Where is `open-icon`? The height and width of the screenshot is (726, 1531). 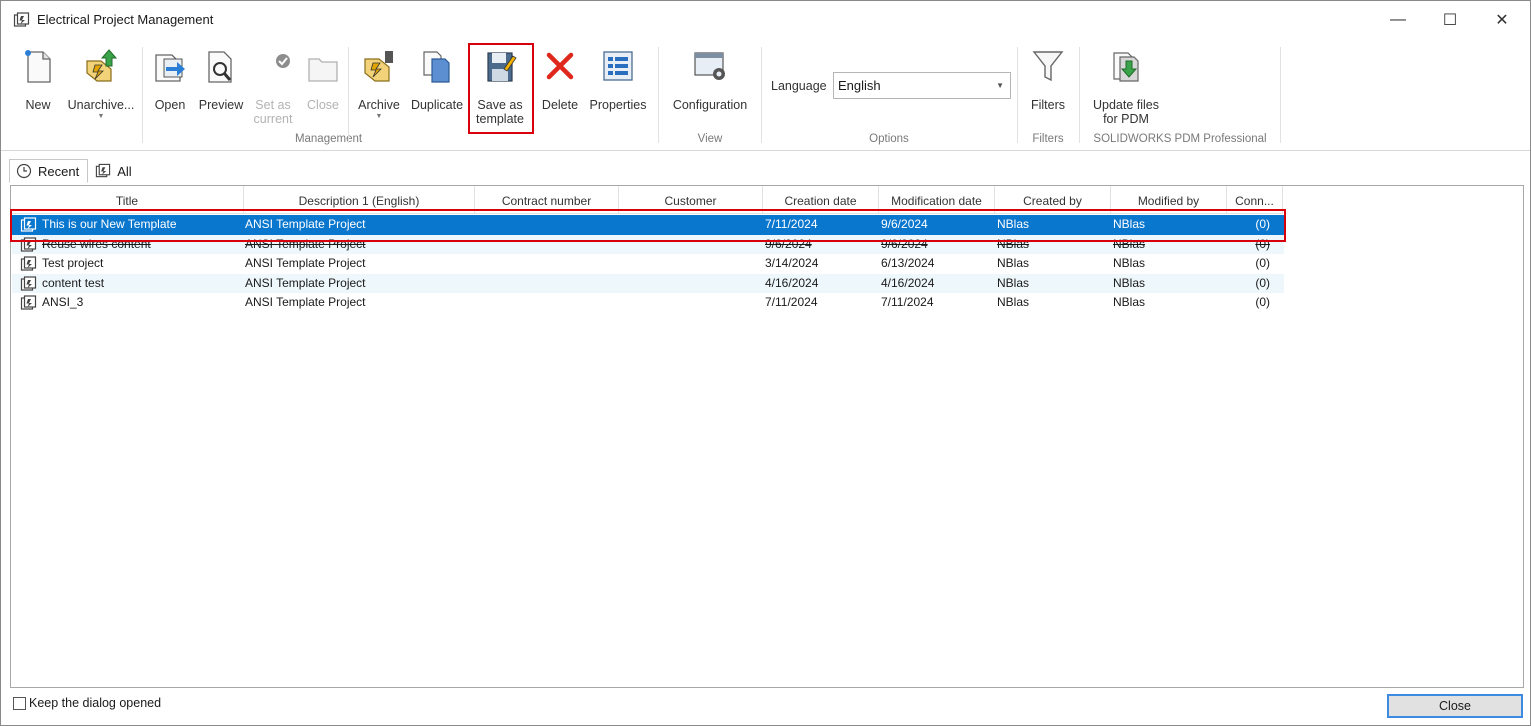 open-icon is located at coordinates (170, 68).